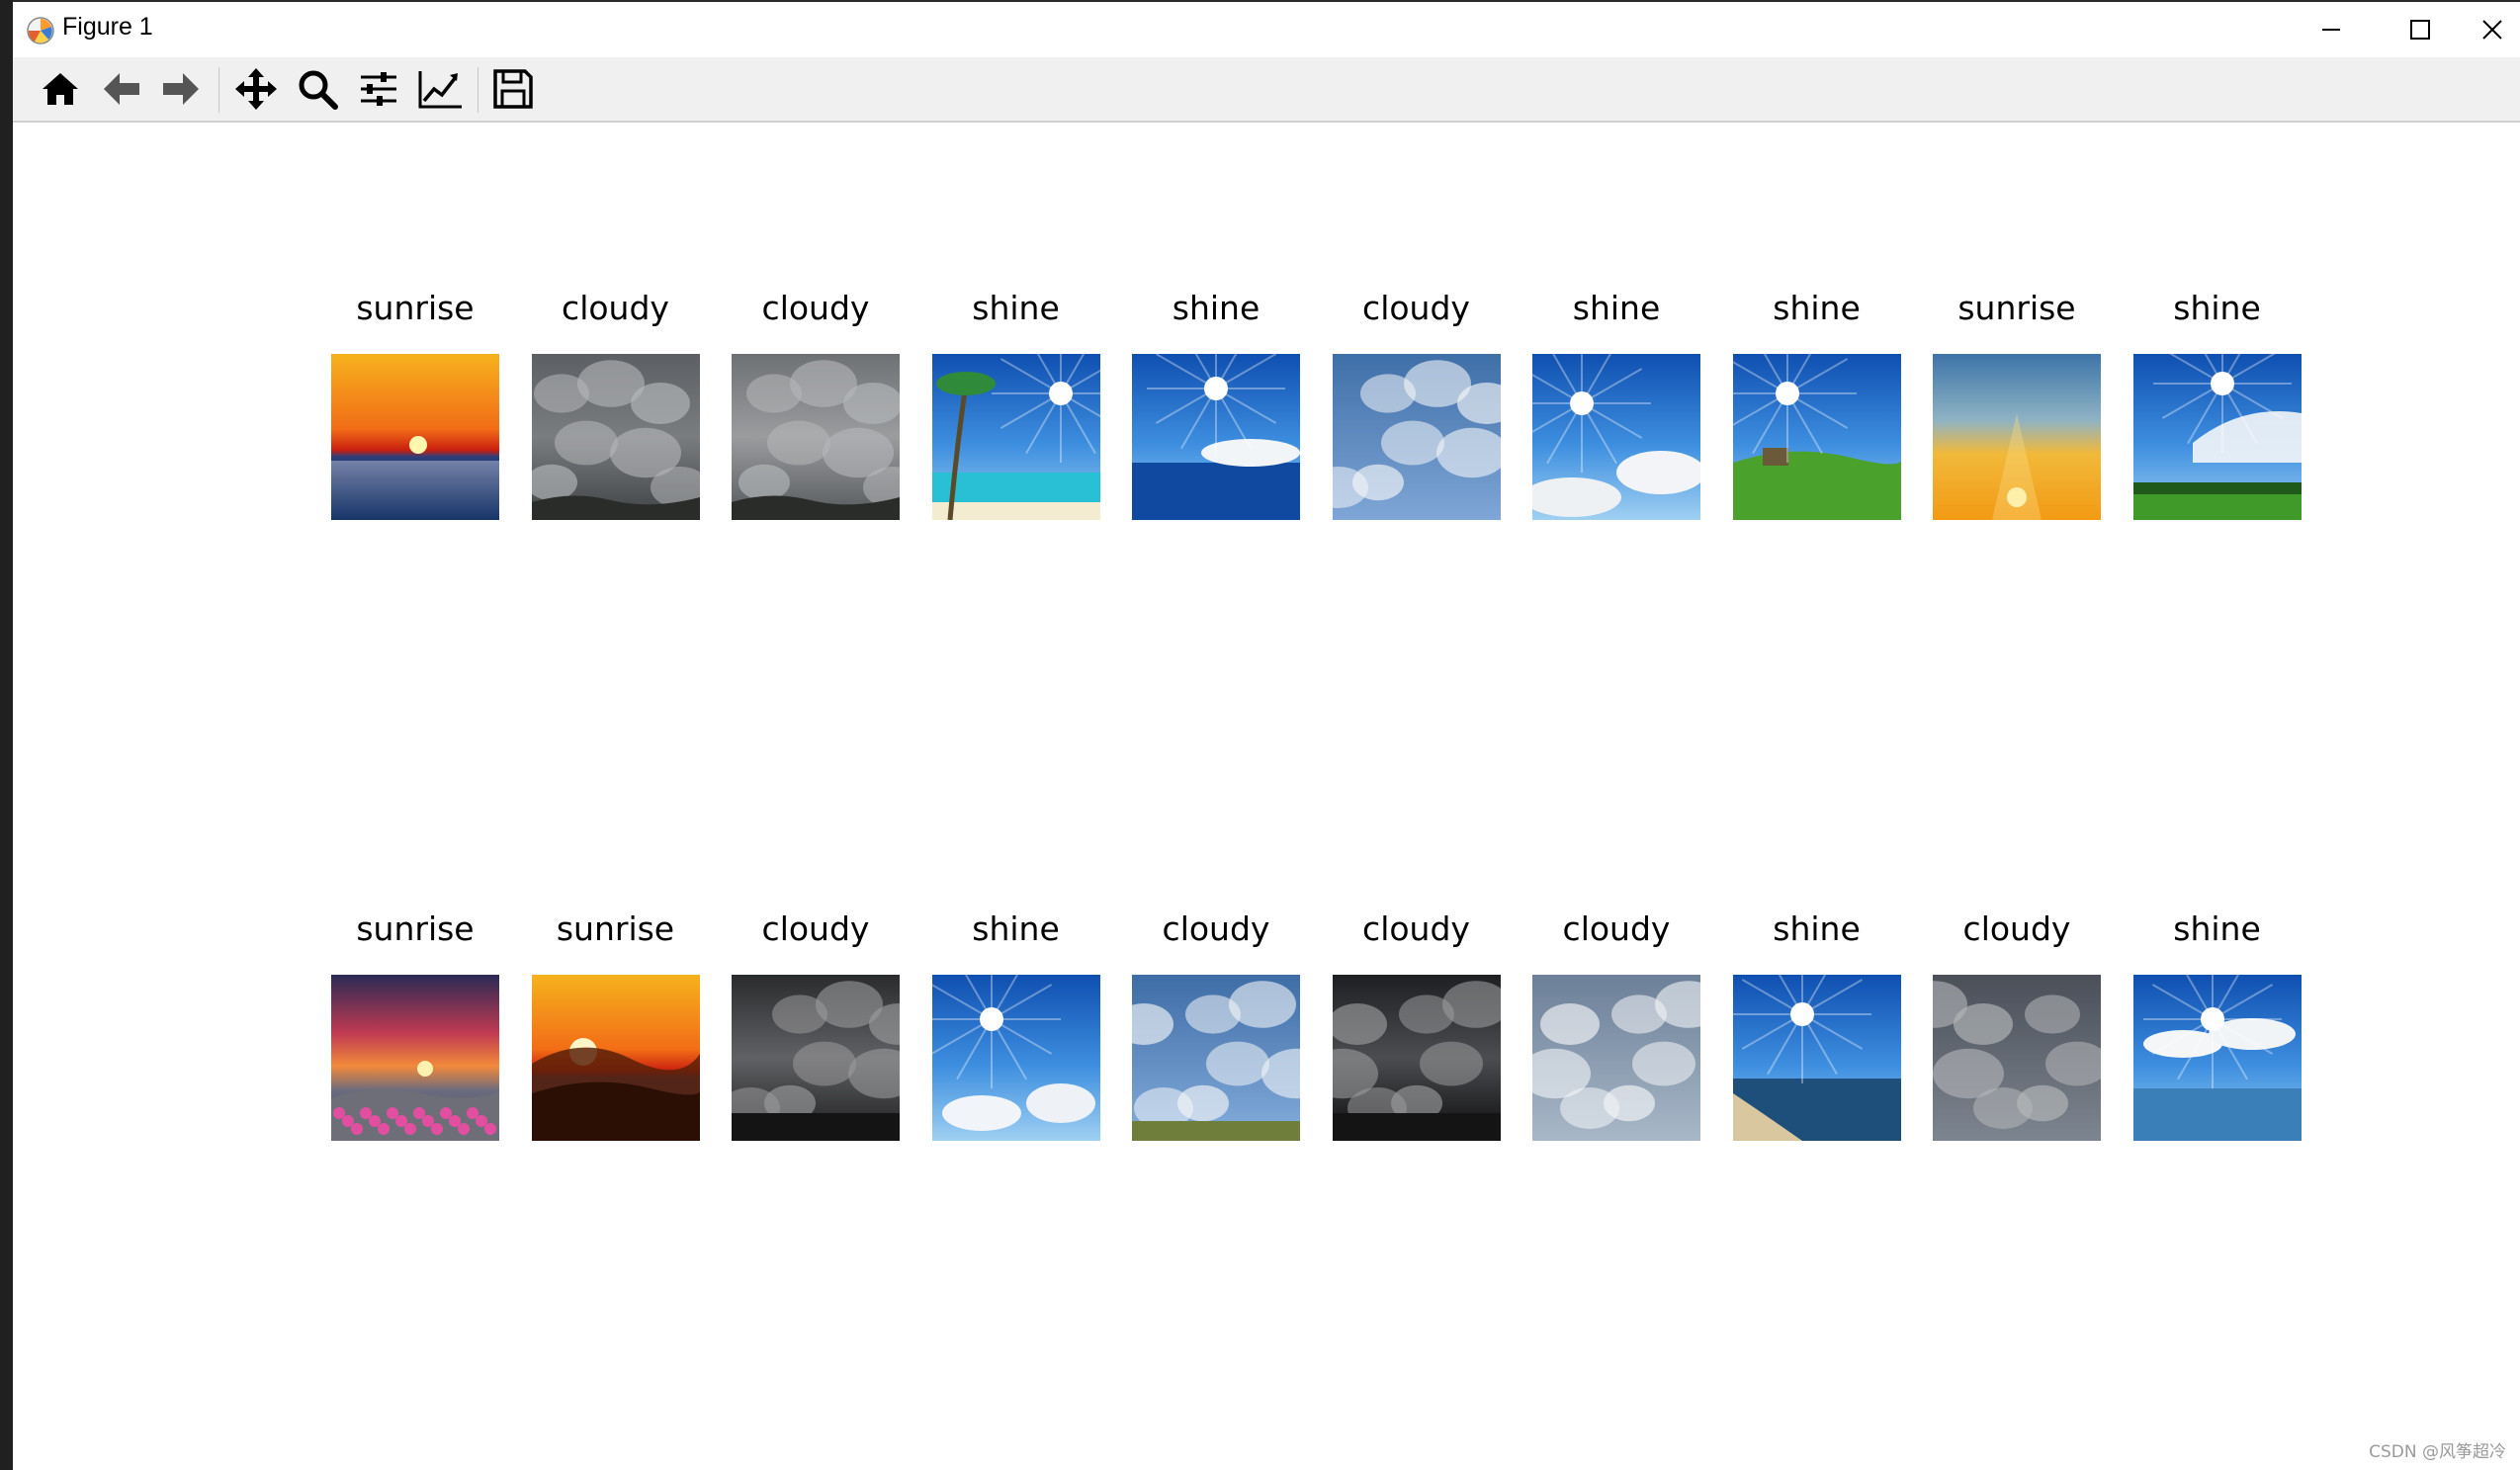 This screenshot has height=1470, width=2520. What do you see at coordinates (1266, 28) in the screenshot?
I see `title-bar: Figure 1` at bounding box center [1266, 28].